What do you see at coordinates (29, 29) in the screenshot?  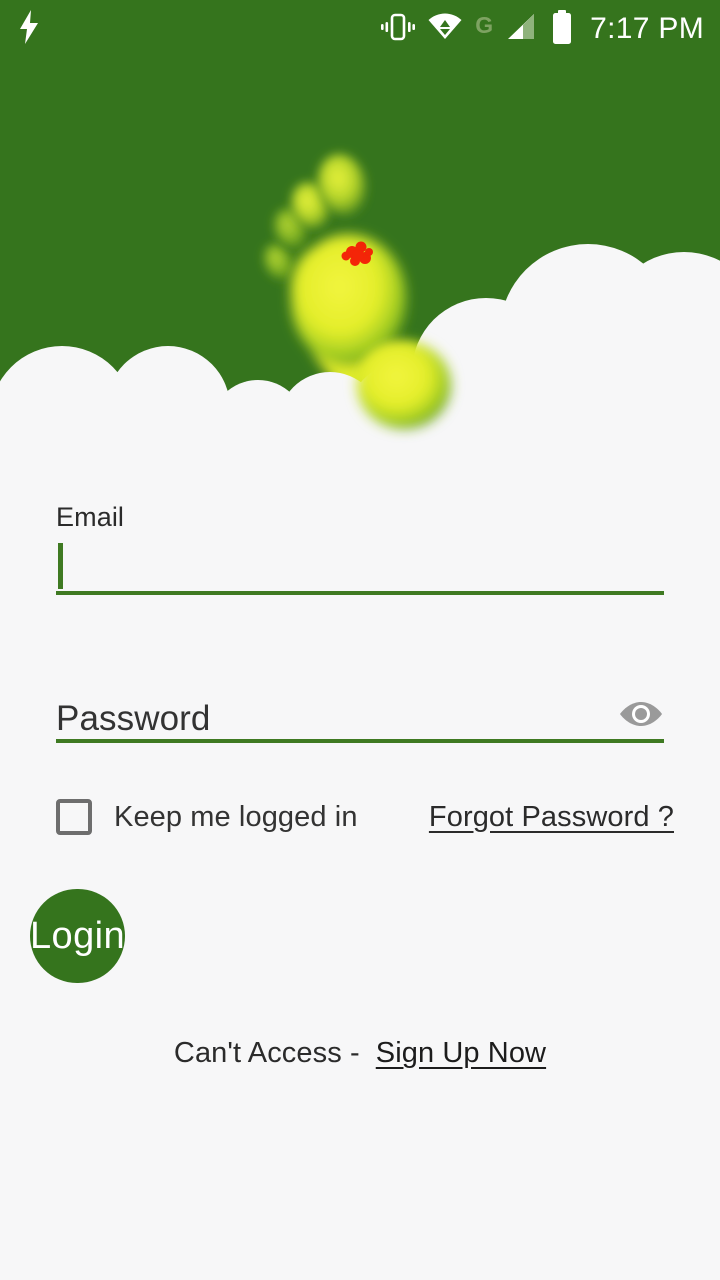 I see `lightning-bolt-icon` at bounding box center [29, 29].